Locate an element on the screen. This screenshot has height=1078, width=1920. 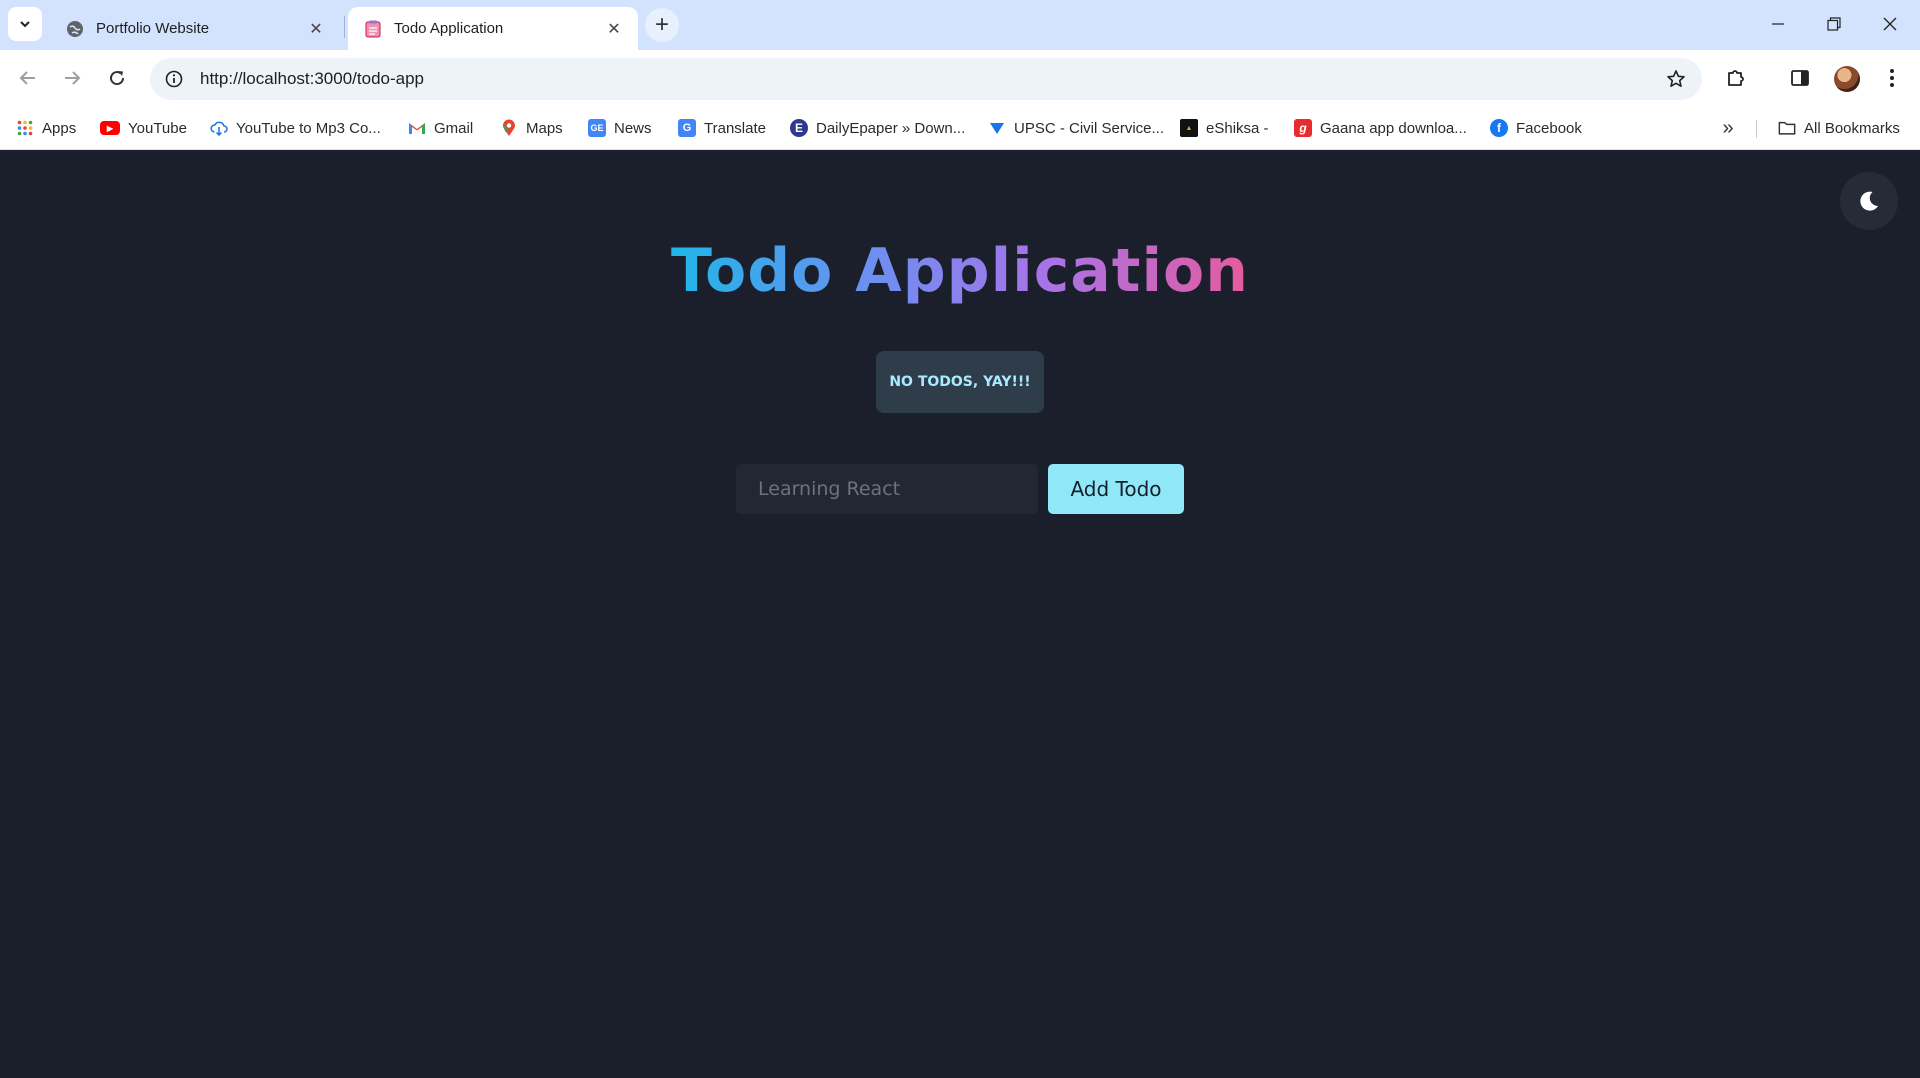
back-button is located at coordinates (28, 78).